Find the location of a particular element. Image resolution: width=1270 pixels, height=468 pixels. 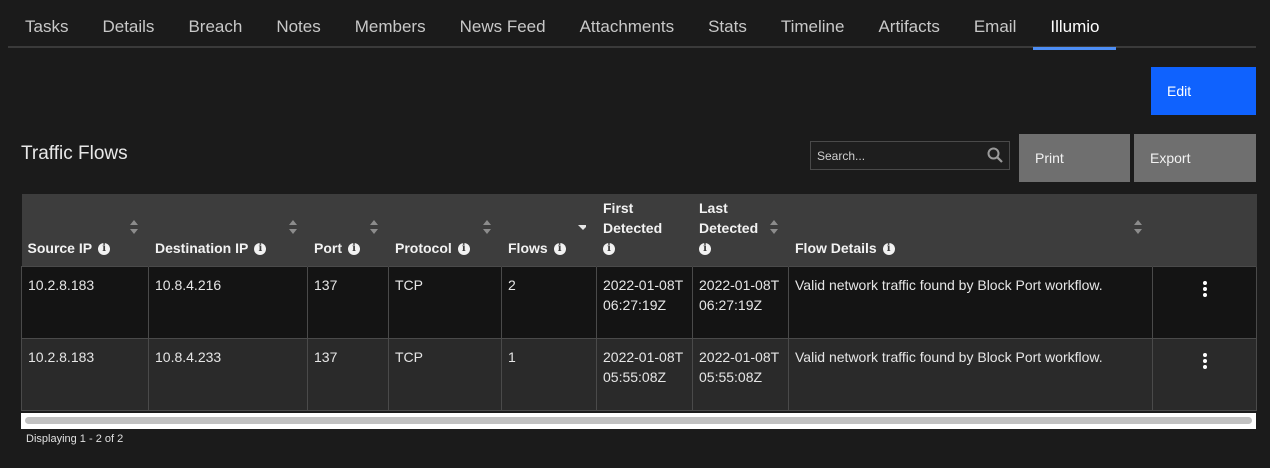

cell-flows: 1 is located at coordinates (549, 374).